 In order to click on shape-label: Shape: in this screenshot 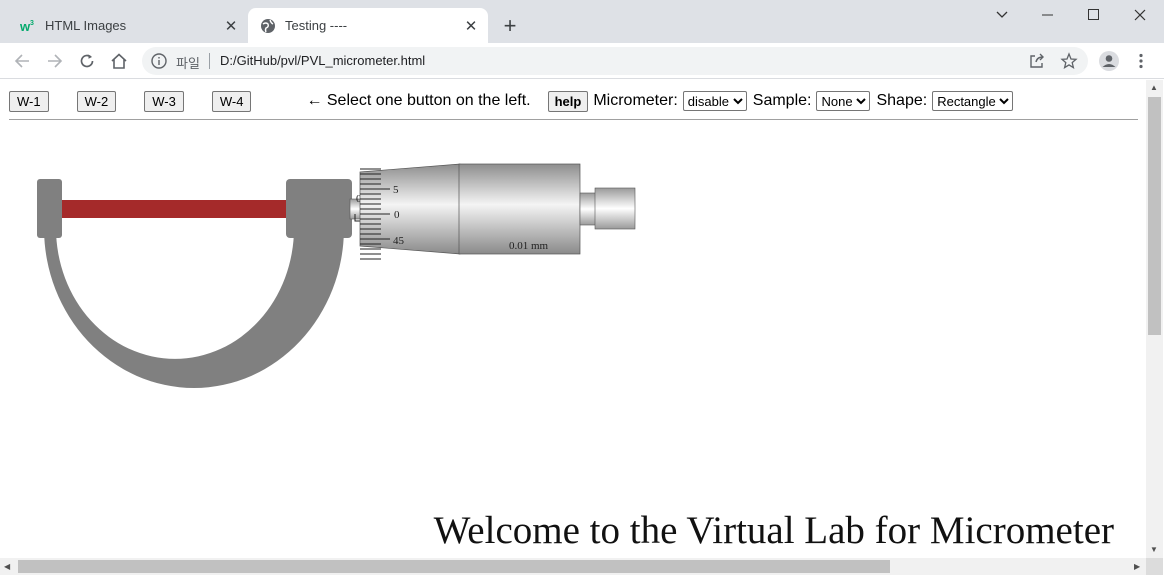, I will do `click(902, 100)`.